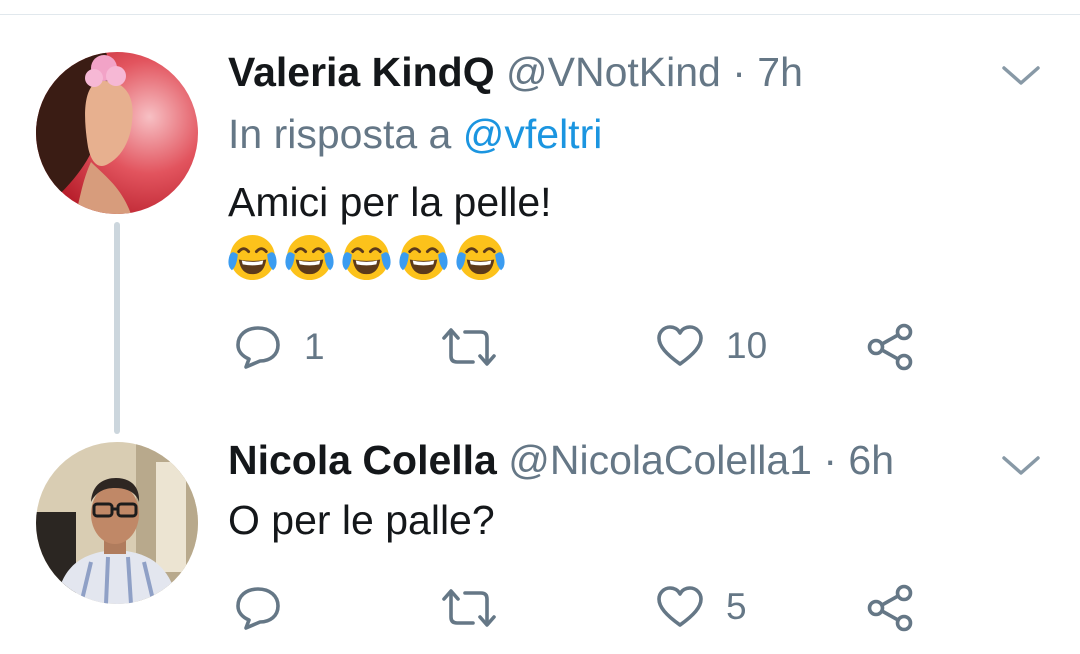 This screenshot has width=1080, height=654. I want to click on avatar-valeria, so click(117, 133).